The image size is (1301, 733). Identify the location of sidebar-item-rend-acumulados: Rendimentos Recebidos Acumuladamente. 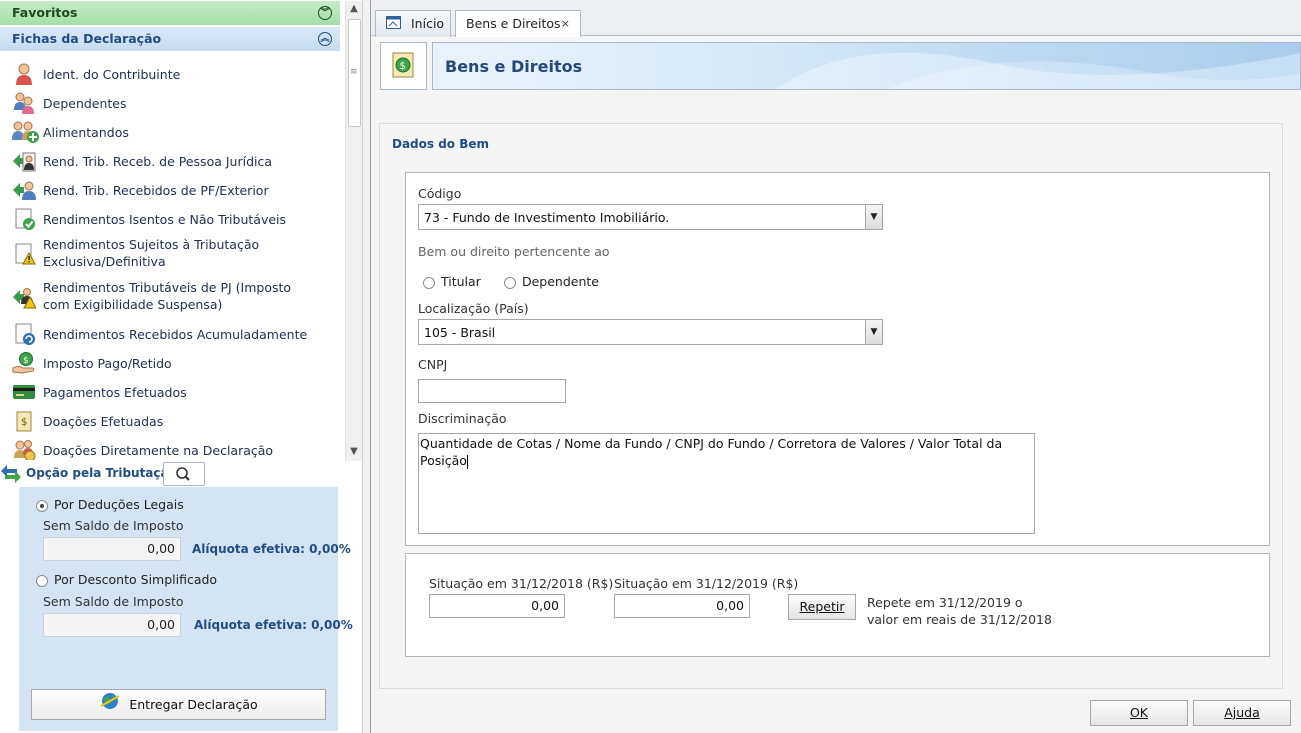
(177, 334).